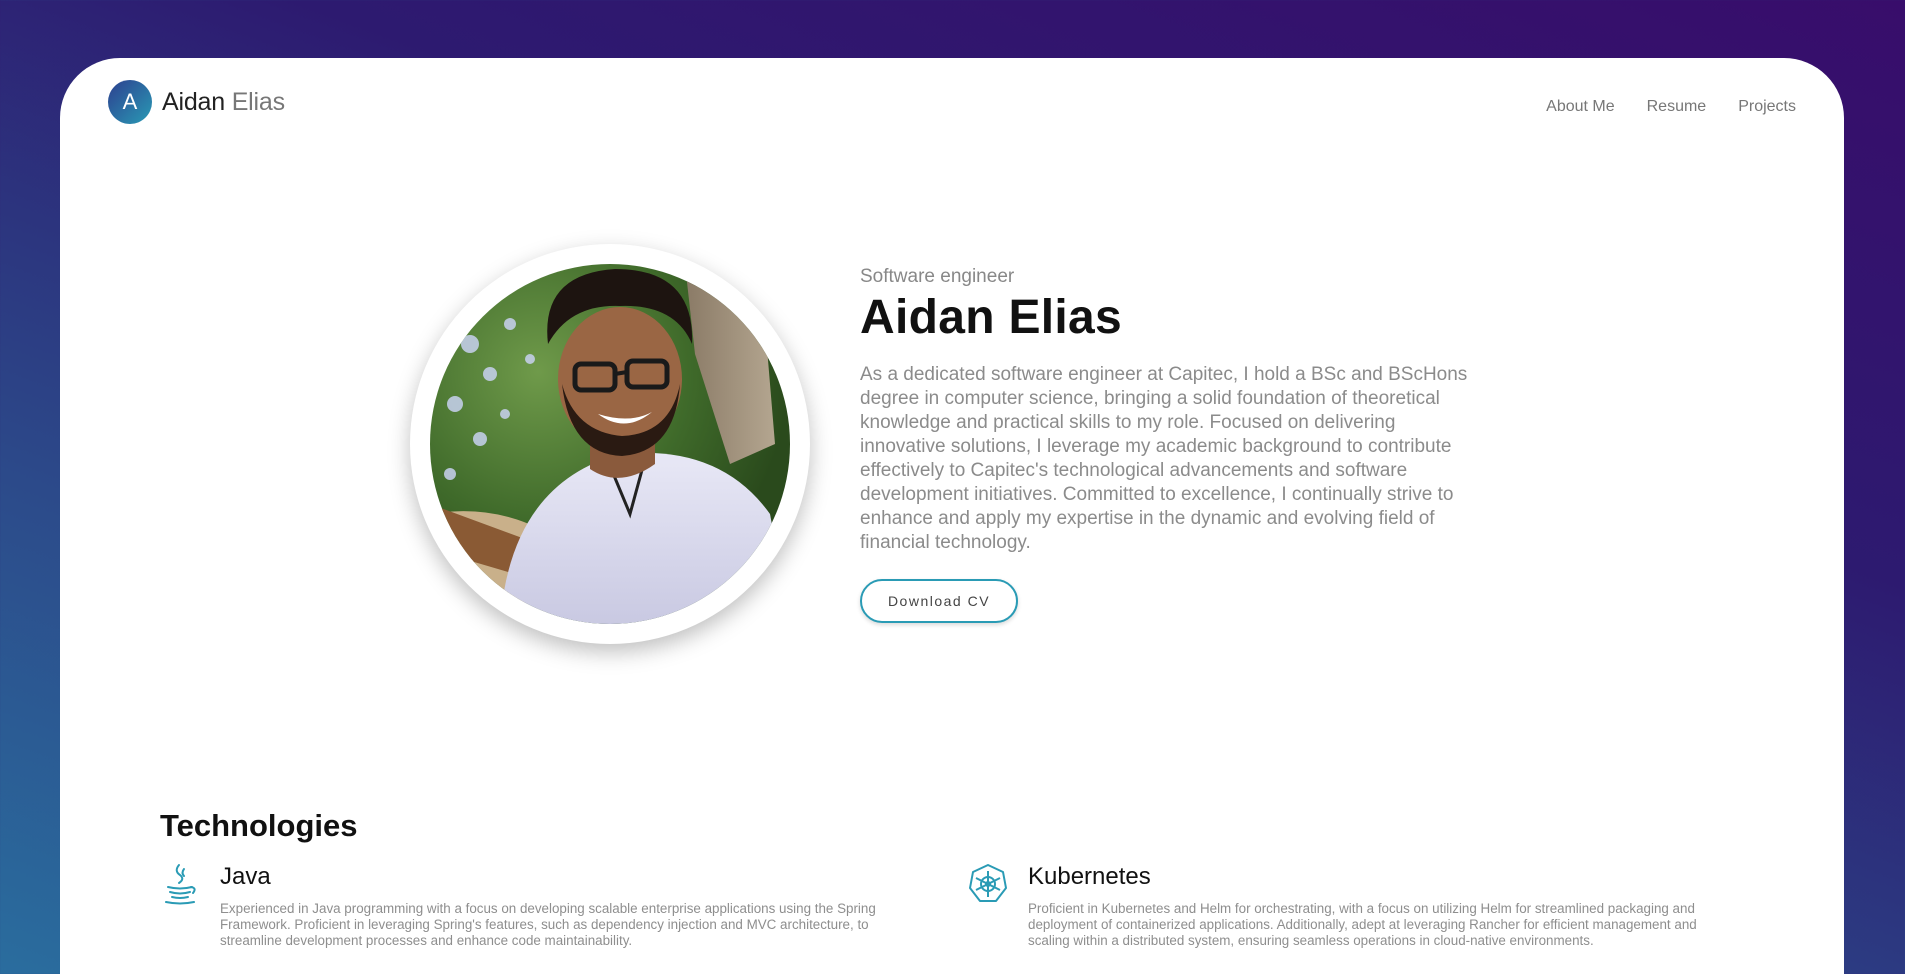 The image size is (1905, 974). I want to click on main-nav: About Me Resume Projects, so click(1671, 107).